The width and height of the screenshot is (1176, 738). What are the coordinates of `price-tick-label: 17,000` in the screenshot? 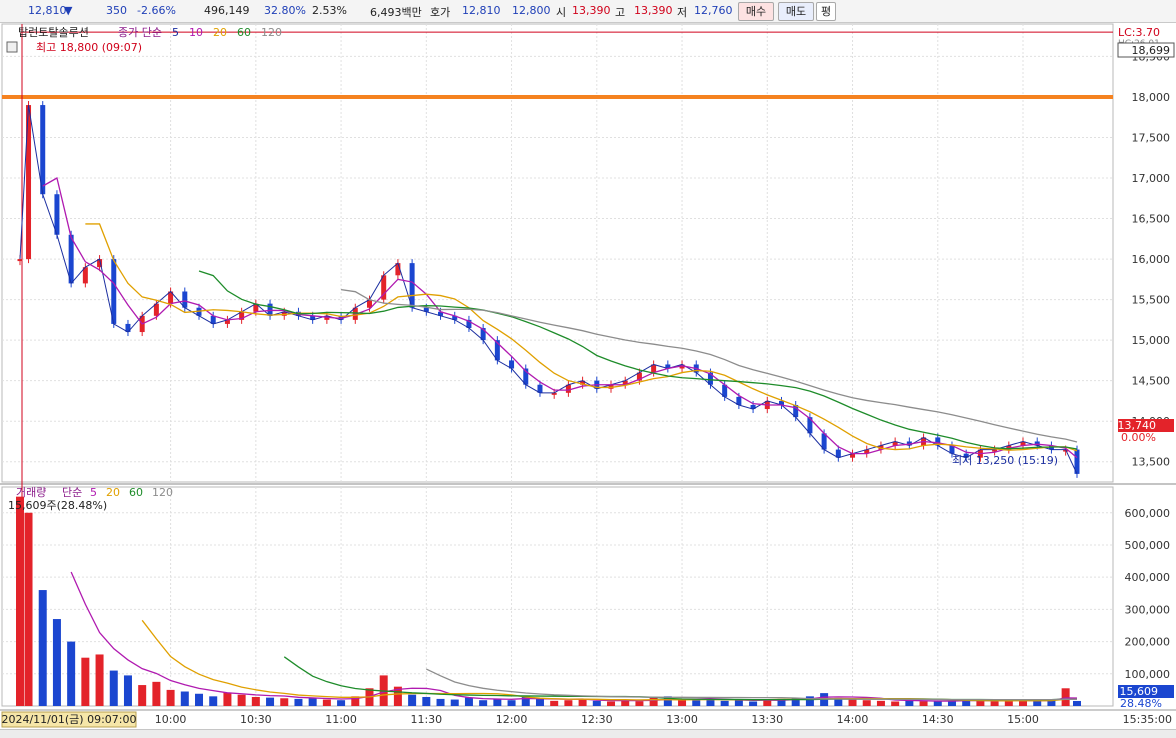 It's located at (1151, 178).